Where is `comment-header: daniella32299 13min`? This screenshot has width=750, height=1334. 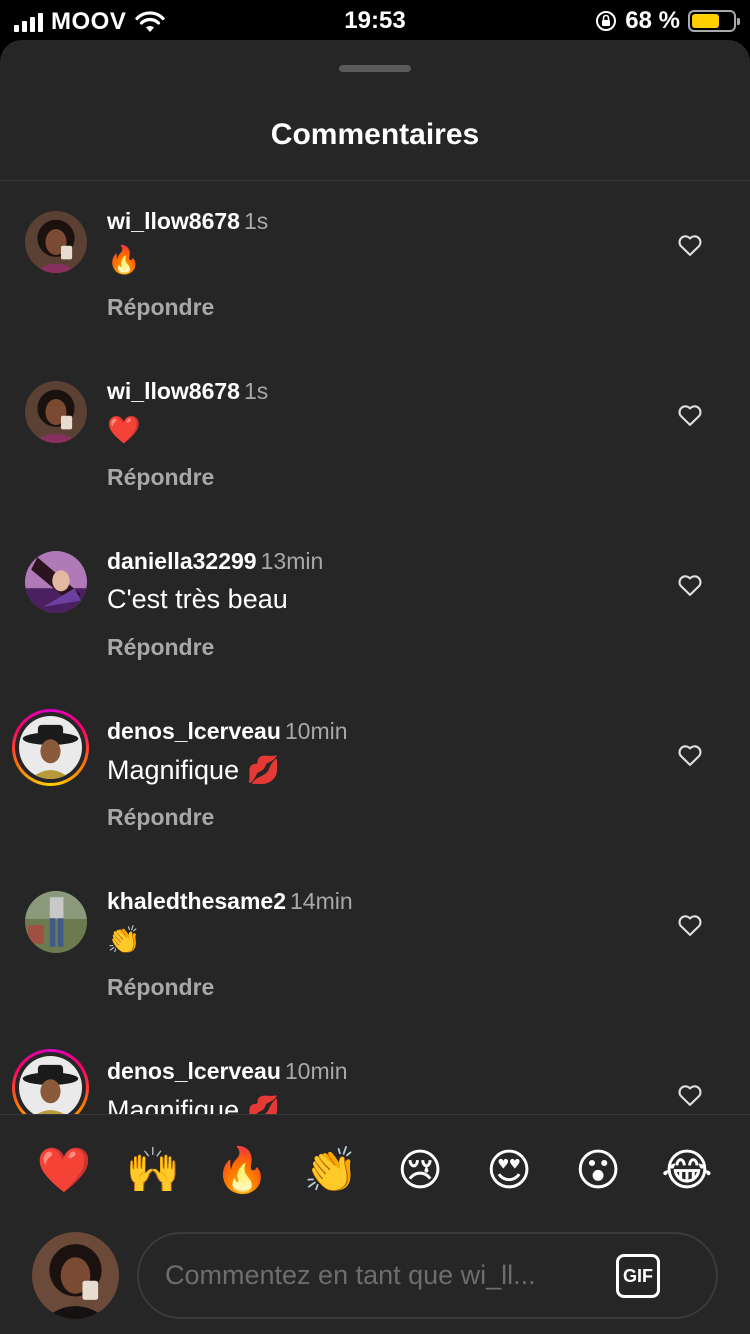
comment-header: daniella32299 13min is located at coordinates (215, 561).